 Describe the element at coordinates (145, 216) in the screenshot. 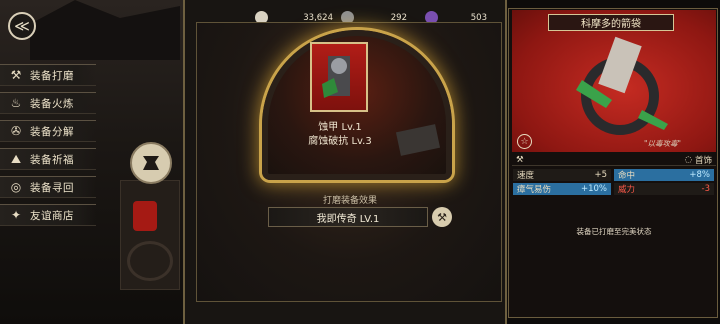

I see `forge-banner` at that location.